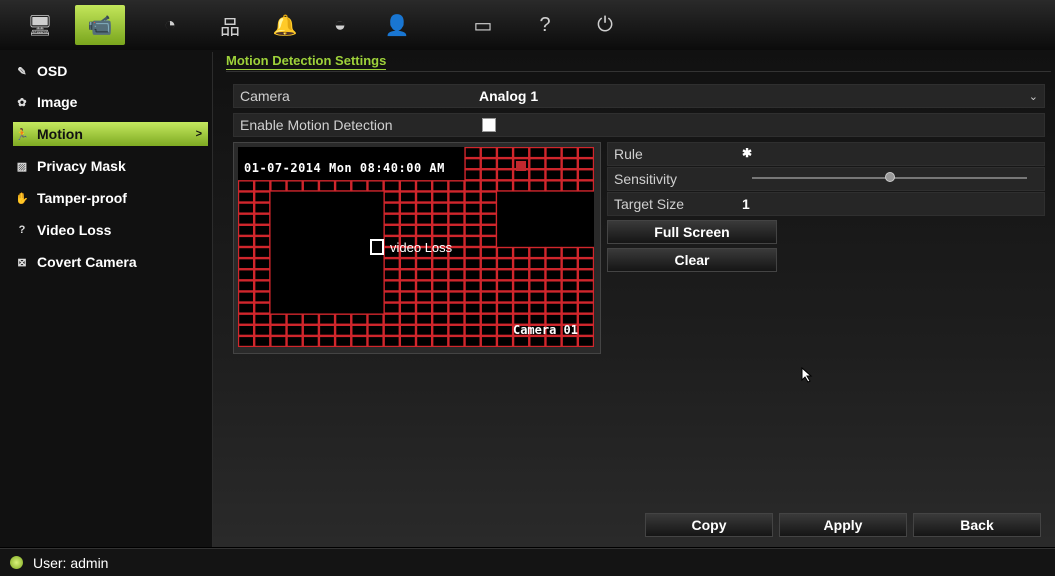 Image resolution: width=1055 pixels, height=576 pixels. What do you see at coordinates (843, 525) in the screenshot?
I see `apply-button: Apply` at bounding box center [843, 525].